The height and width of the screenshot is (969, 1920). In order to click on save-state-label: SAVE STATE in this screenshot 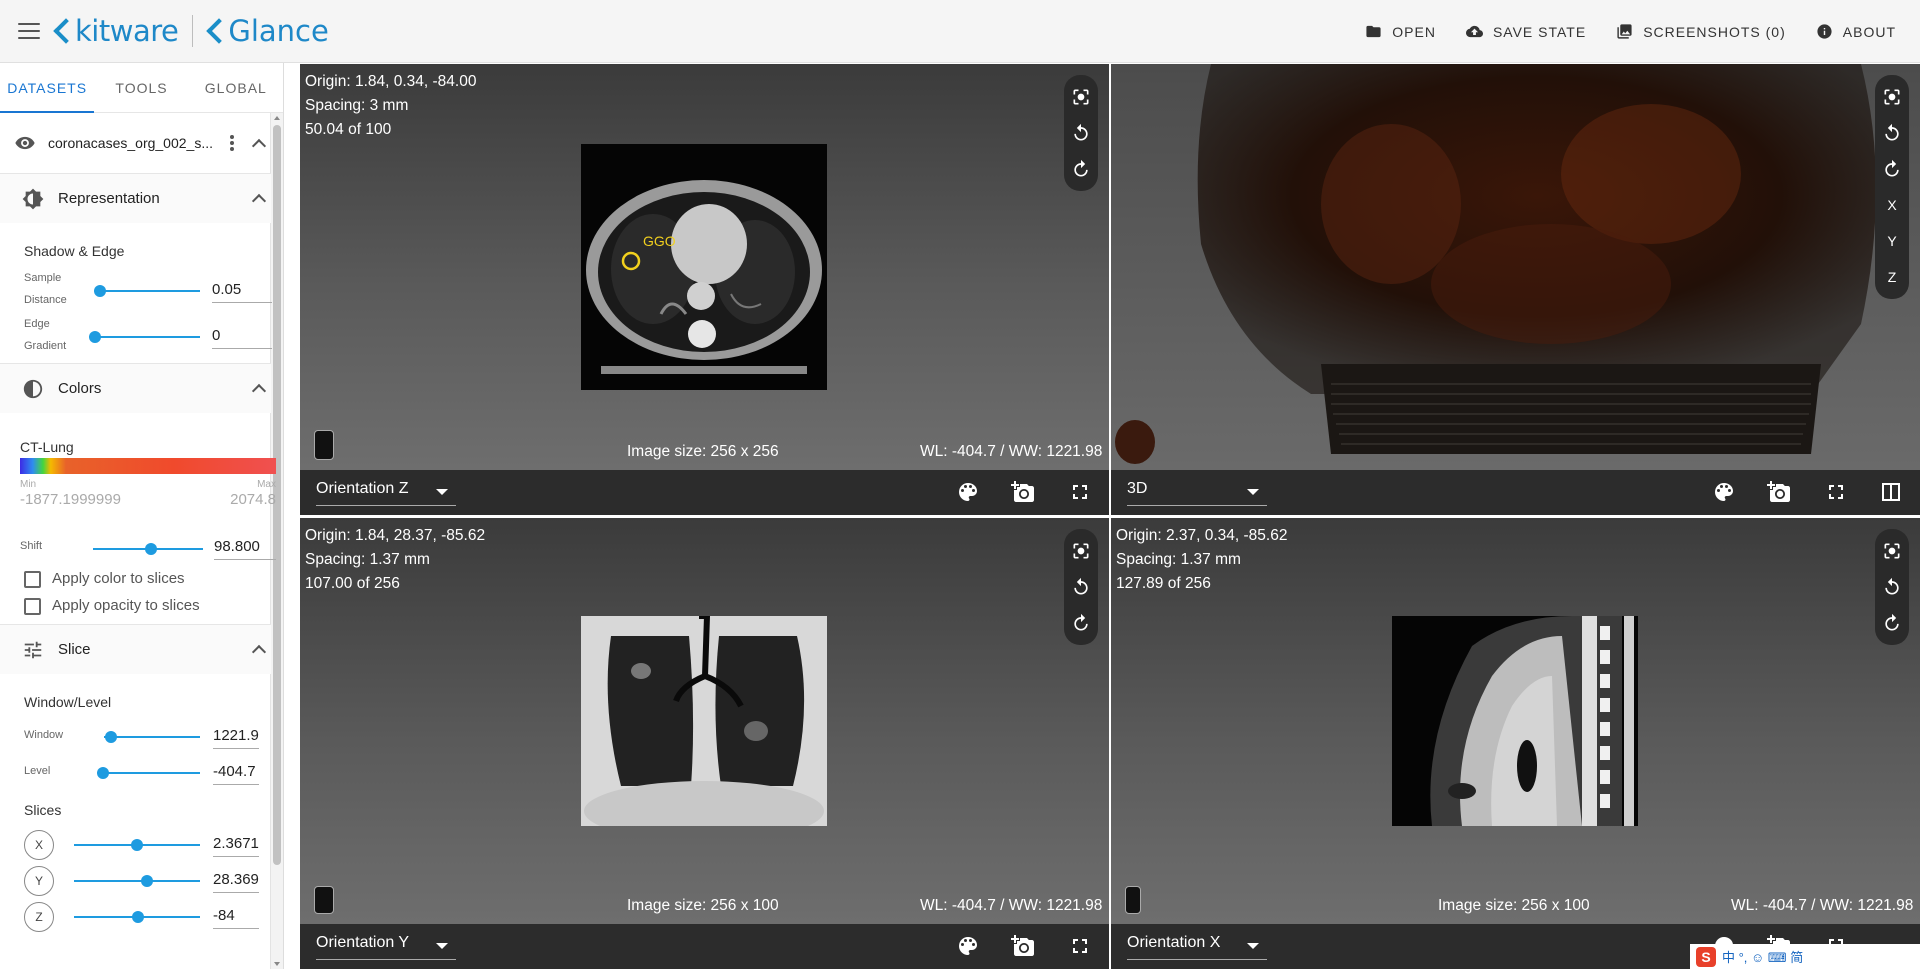, I will do `click(1539, 31)`.